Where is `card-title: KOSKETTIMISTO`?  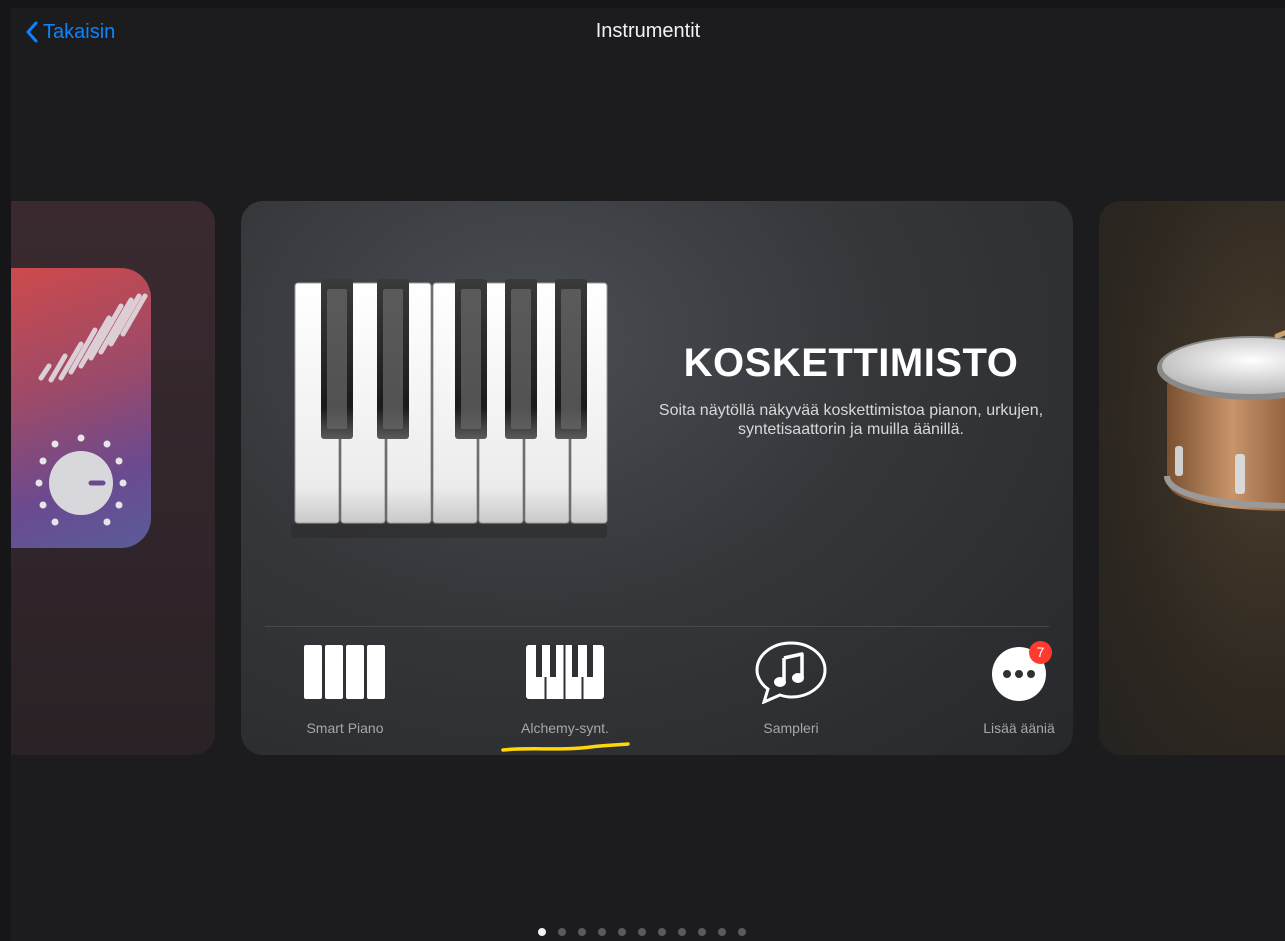
card-title: KOSKETTIMISTO is located at coordinates (851, 363).